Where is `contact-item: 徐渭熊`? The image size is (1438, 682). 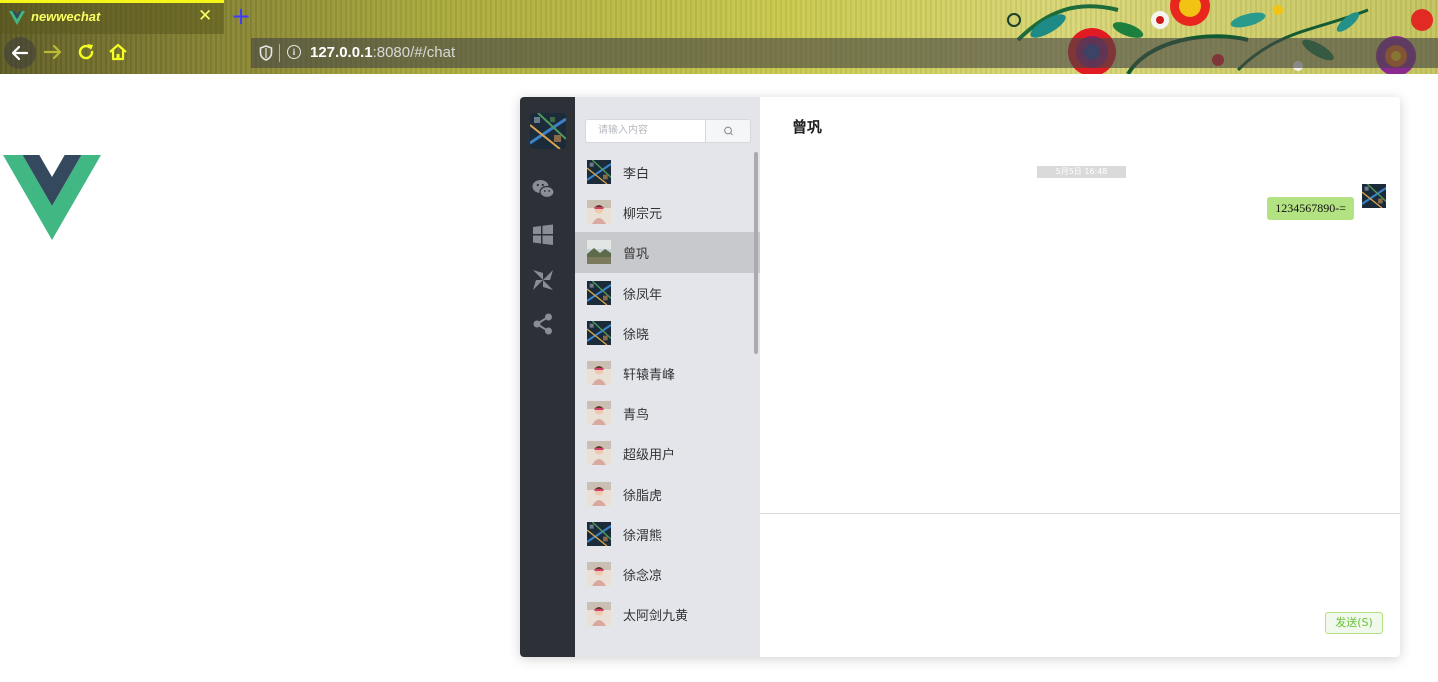 contact-item: 徐渭熊 is located at coordinates (667, 534).